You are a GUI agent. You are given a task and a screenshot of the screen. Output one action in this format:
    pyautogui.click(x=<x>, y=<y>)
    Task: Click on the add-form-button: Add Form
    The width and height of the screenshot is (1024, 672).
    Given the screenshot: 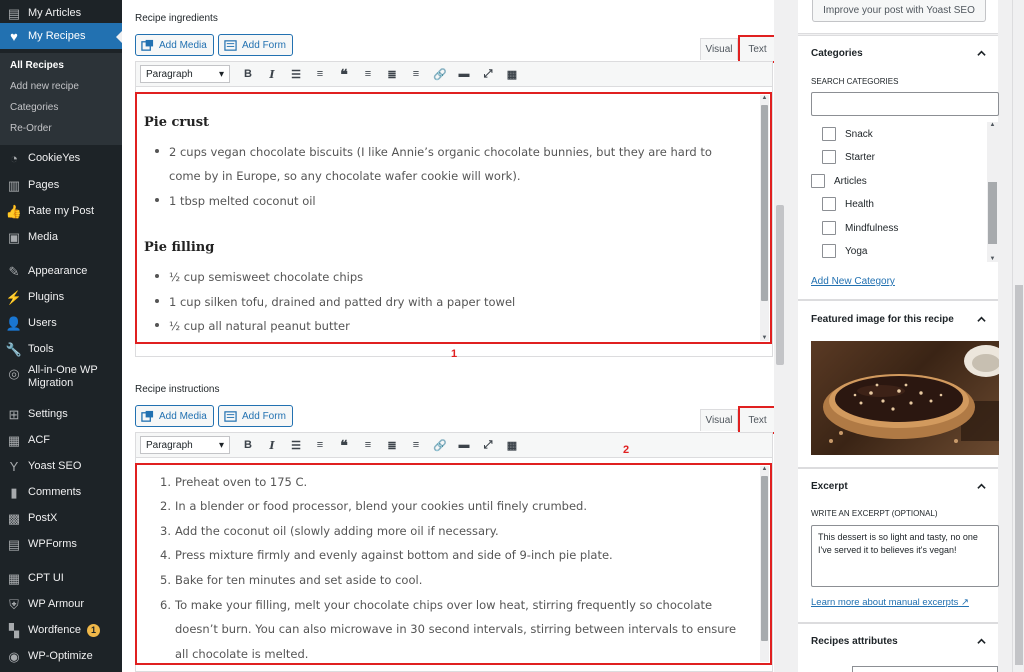 What is the action you would take?
    pyautogui.click(x=255, y=45)
    